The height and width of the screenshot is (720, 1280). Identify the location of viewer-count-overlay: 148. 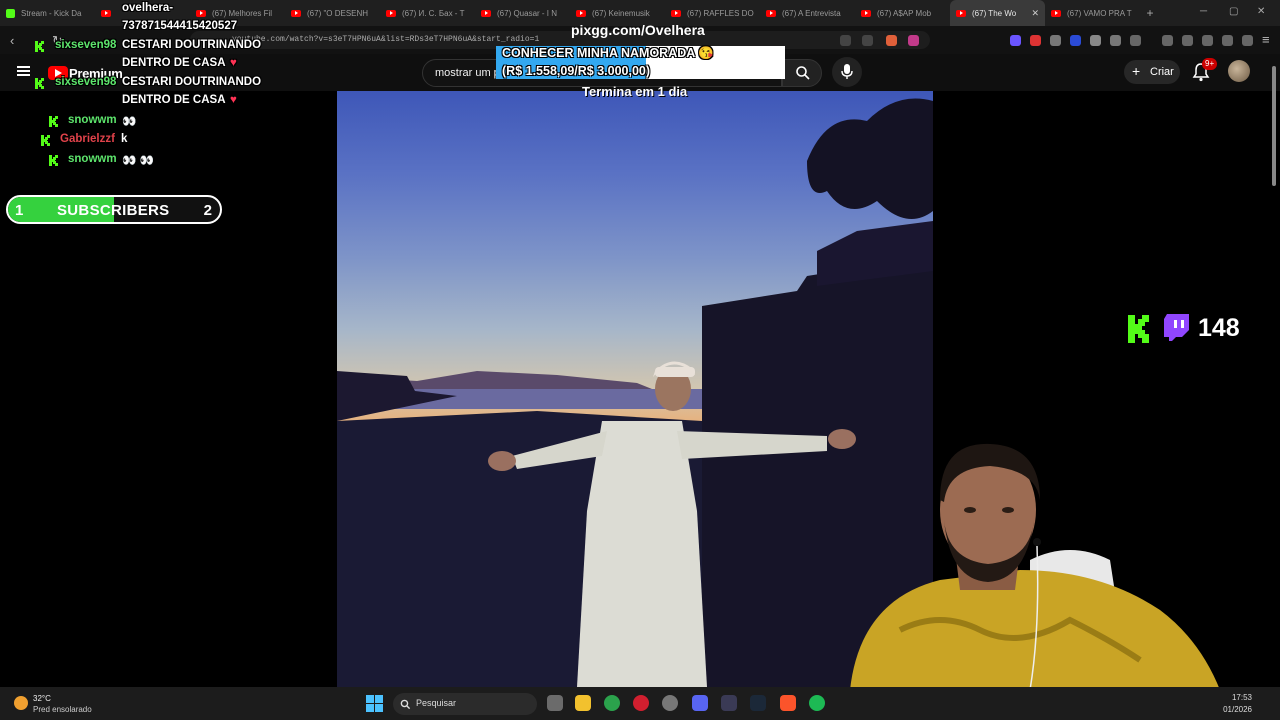
(1190, 329).